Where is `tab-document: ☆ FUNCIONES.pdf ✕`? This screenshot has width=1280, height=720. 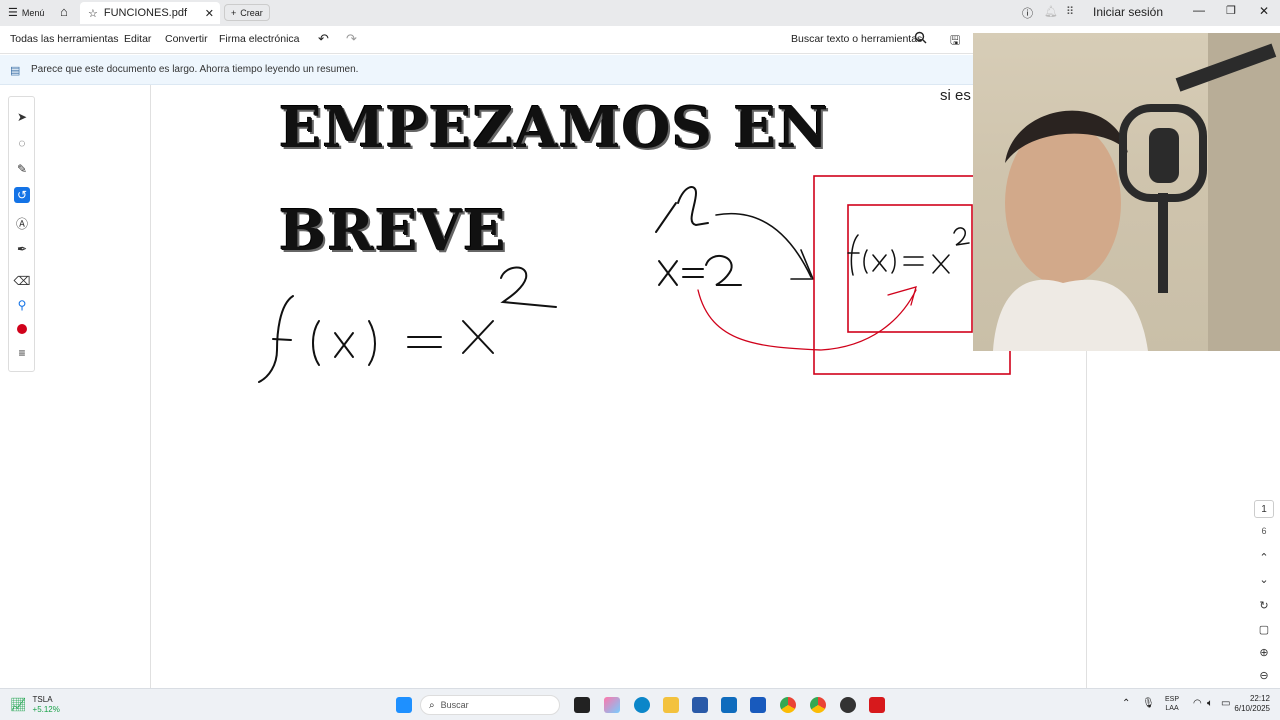
tab-document: ☆ FUNCIONES.pdf ✕ is located at coordinates (150, 13).